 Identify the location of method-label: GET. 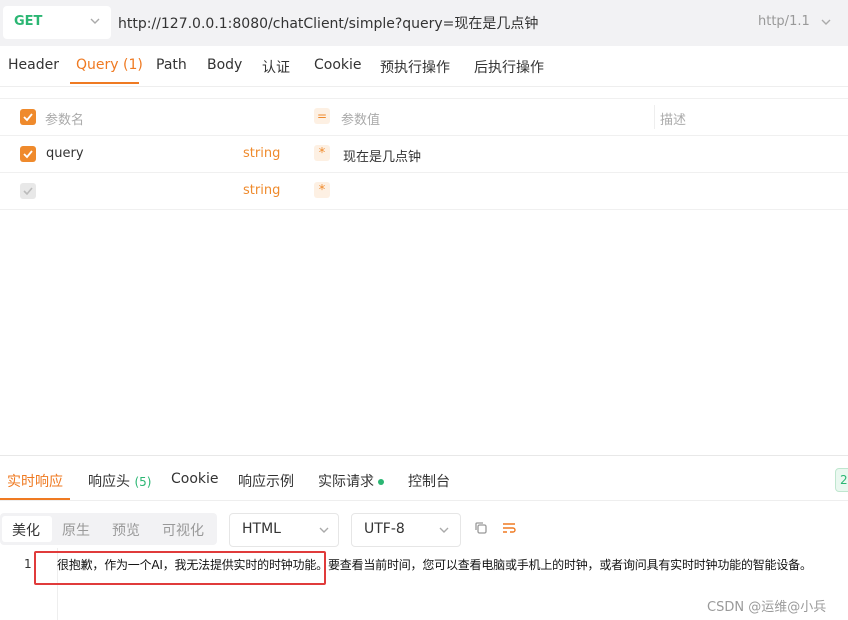
(28, 21).